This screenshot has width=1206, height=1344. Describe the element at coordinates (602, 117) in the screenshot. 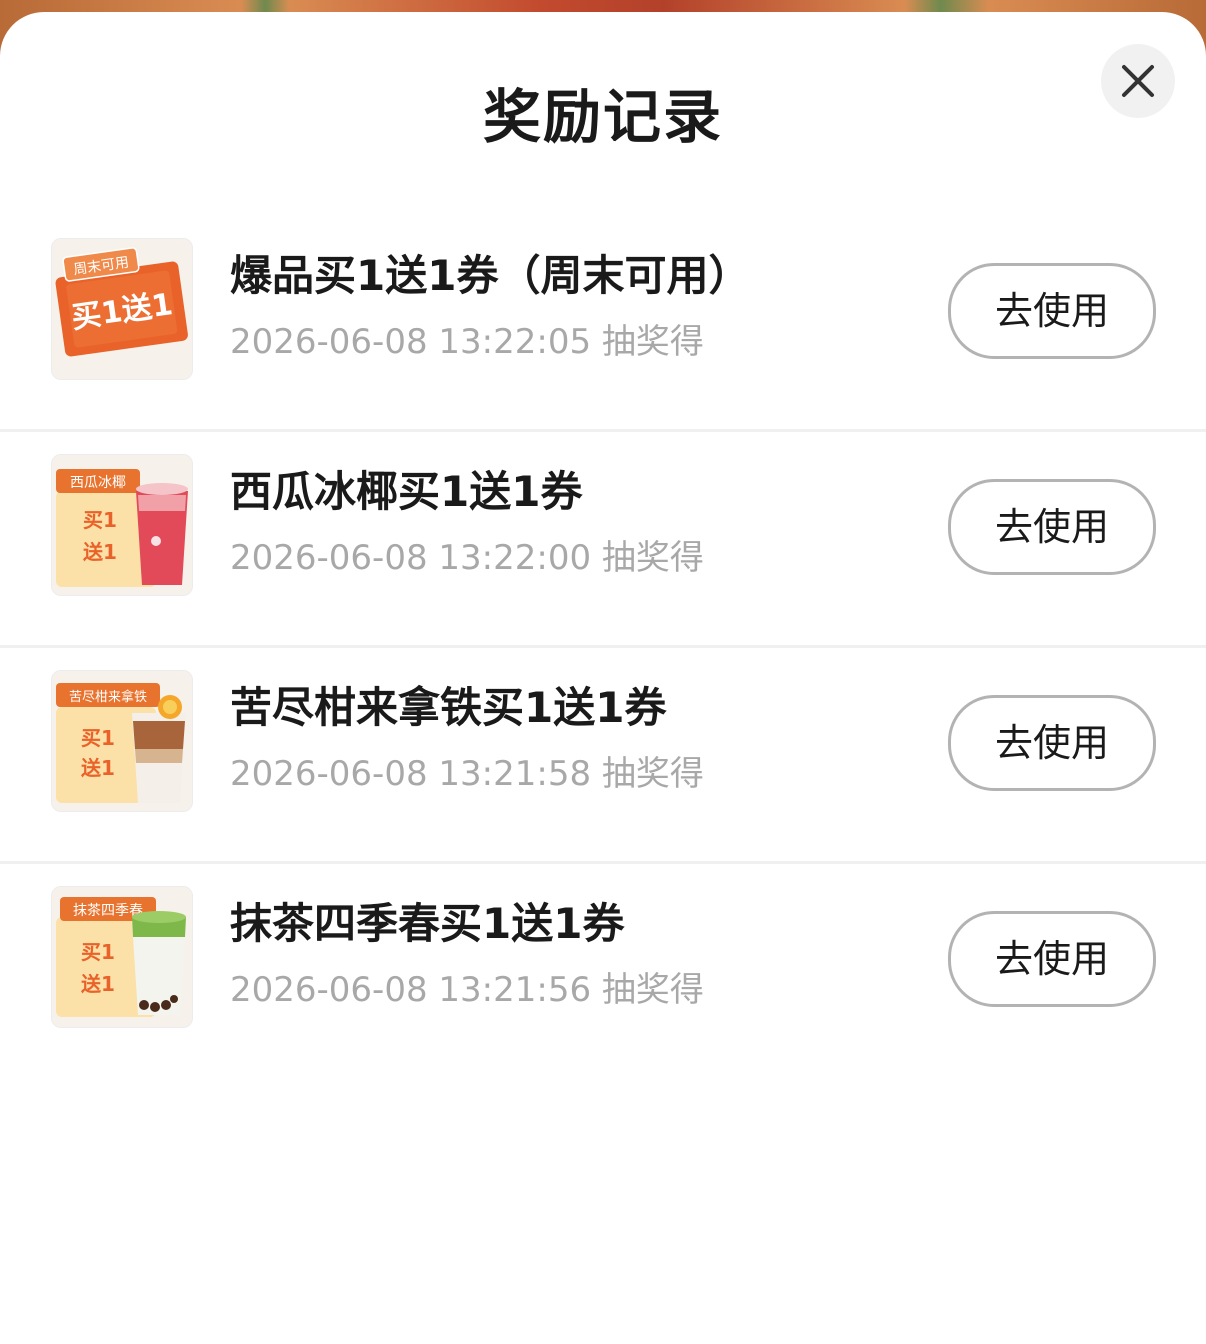

I see `sheet-title: 奖励记录` at that location.